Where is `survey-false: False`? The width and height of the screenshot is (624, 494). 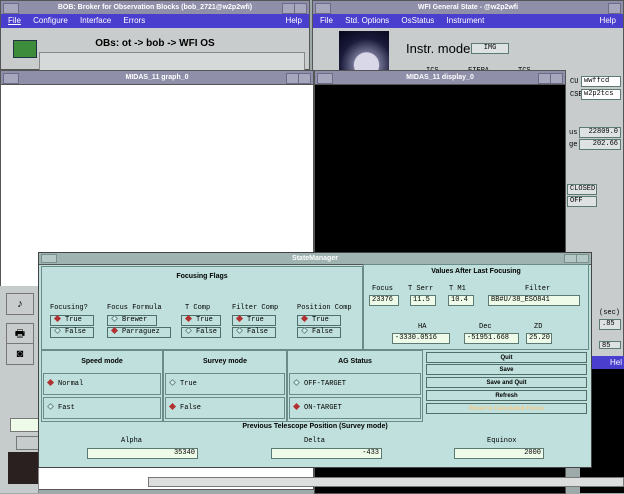
survey-false: False is located at coordinates (225, 408).